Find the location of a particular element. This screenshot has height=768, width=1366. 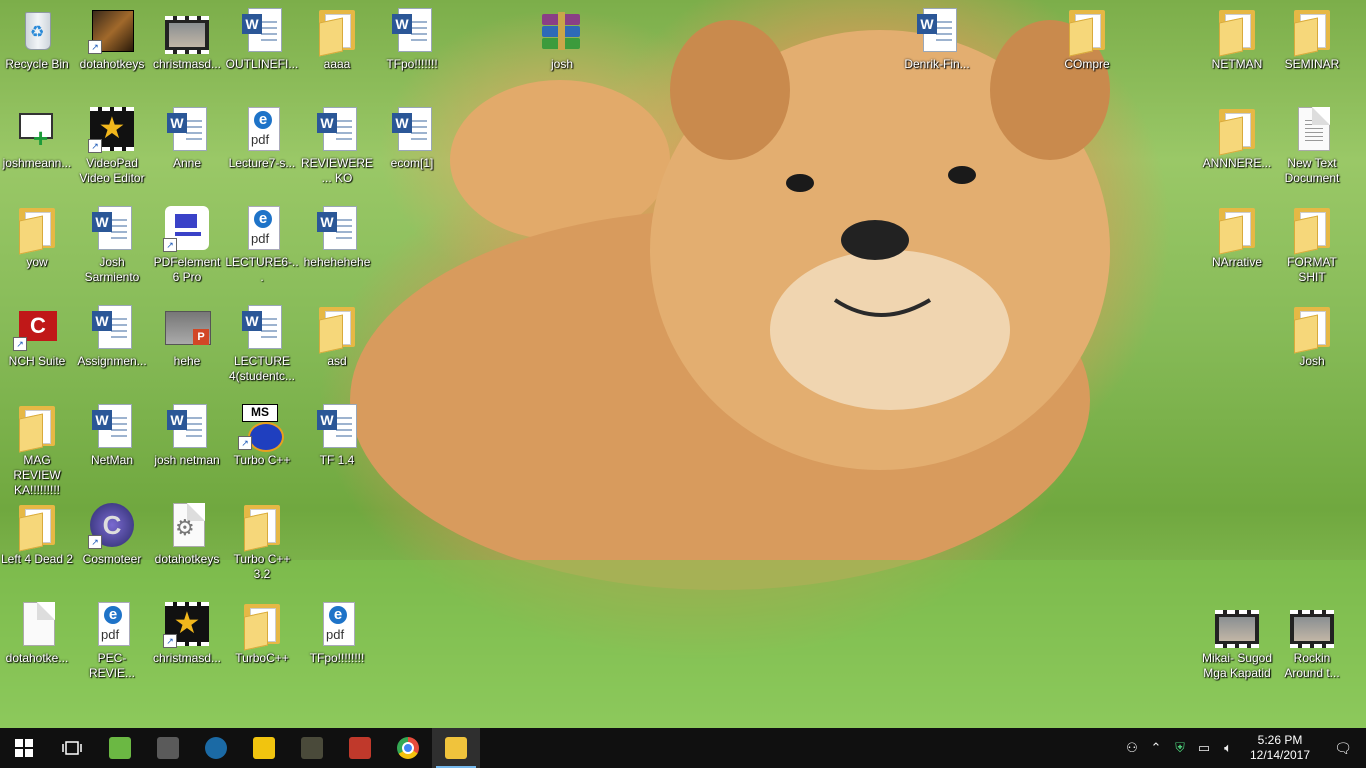

desktop-icon: Wecom[1] is located at coordinates (412, 138).